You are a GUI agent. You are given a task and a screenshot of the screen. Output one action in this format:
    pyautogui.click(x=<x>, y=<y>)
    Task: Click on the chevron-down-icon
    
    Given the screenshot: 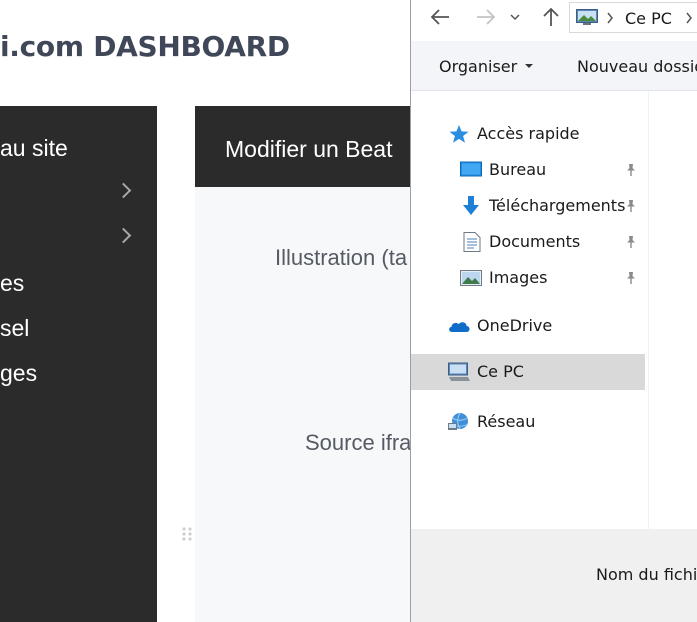 What is the action you would take?
    pyautogui.click(x=515, y=17)
    